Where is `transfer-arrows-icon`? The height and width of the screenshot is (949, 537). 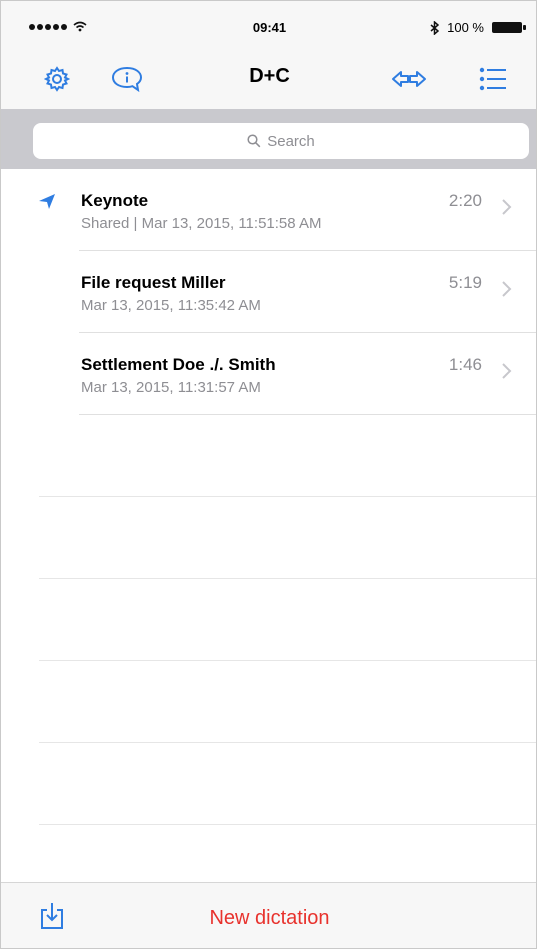 transfer-arrows-icon is located at coordinates (409, 79).